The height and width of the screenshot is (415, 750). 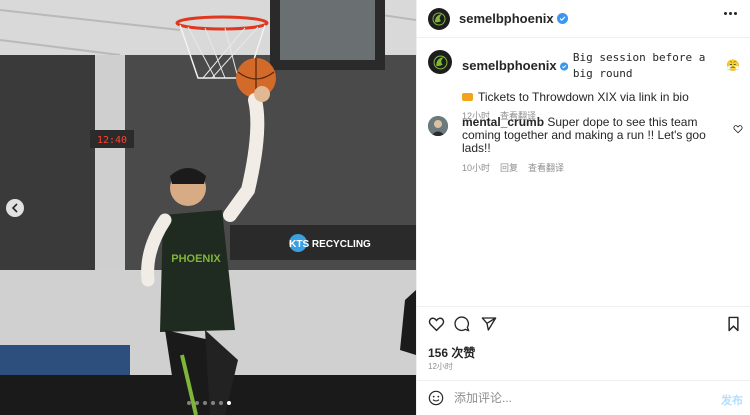 What do you see at coordinates (583, 324) in the screenshot?
I see `post-actions-bar` at bounding box center [583, 324].